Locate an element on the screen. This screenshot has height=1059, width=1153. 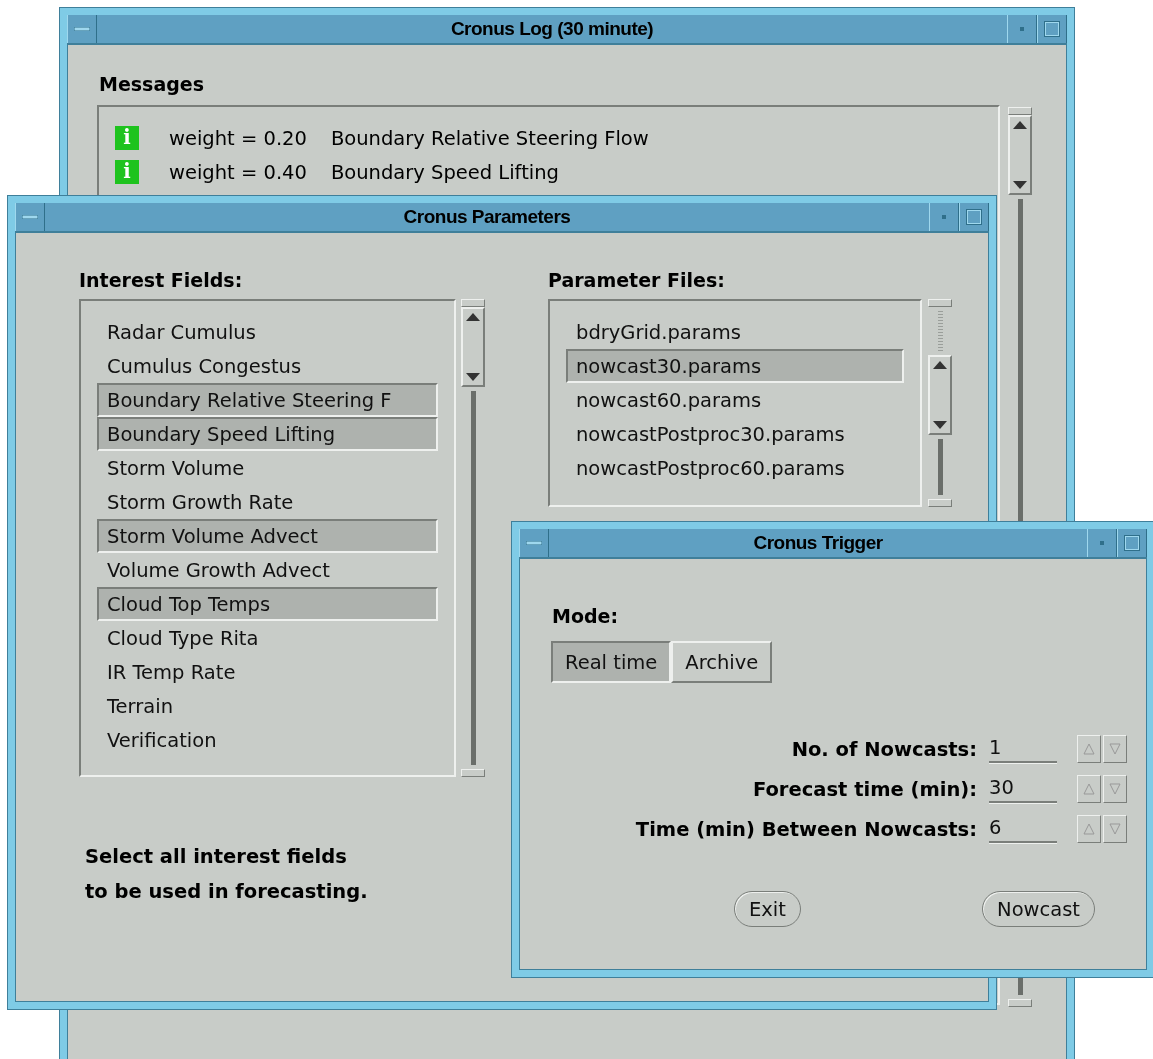
message-weight: weight = 0.40 is located at coordinates (238, 172).